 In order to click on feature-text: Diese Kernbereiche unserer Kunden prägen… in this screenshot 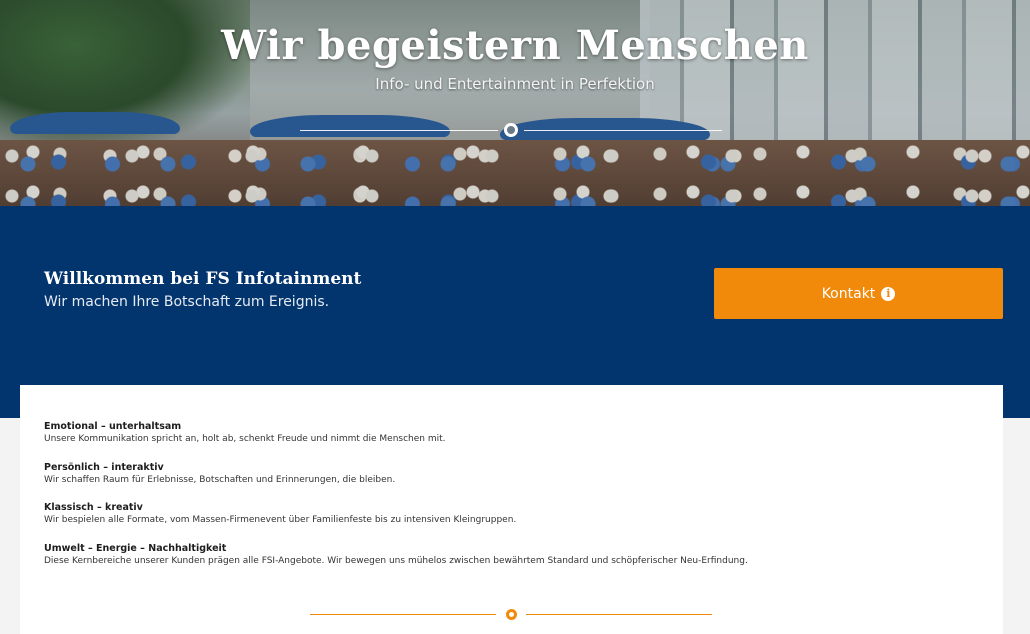, I will do `click(396, 561)`.